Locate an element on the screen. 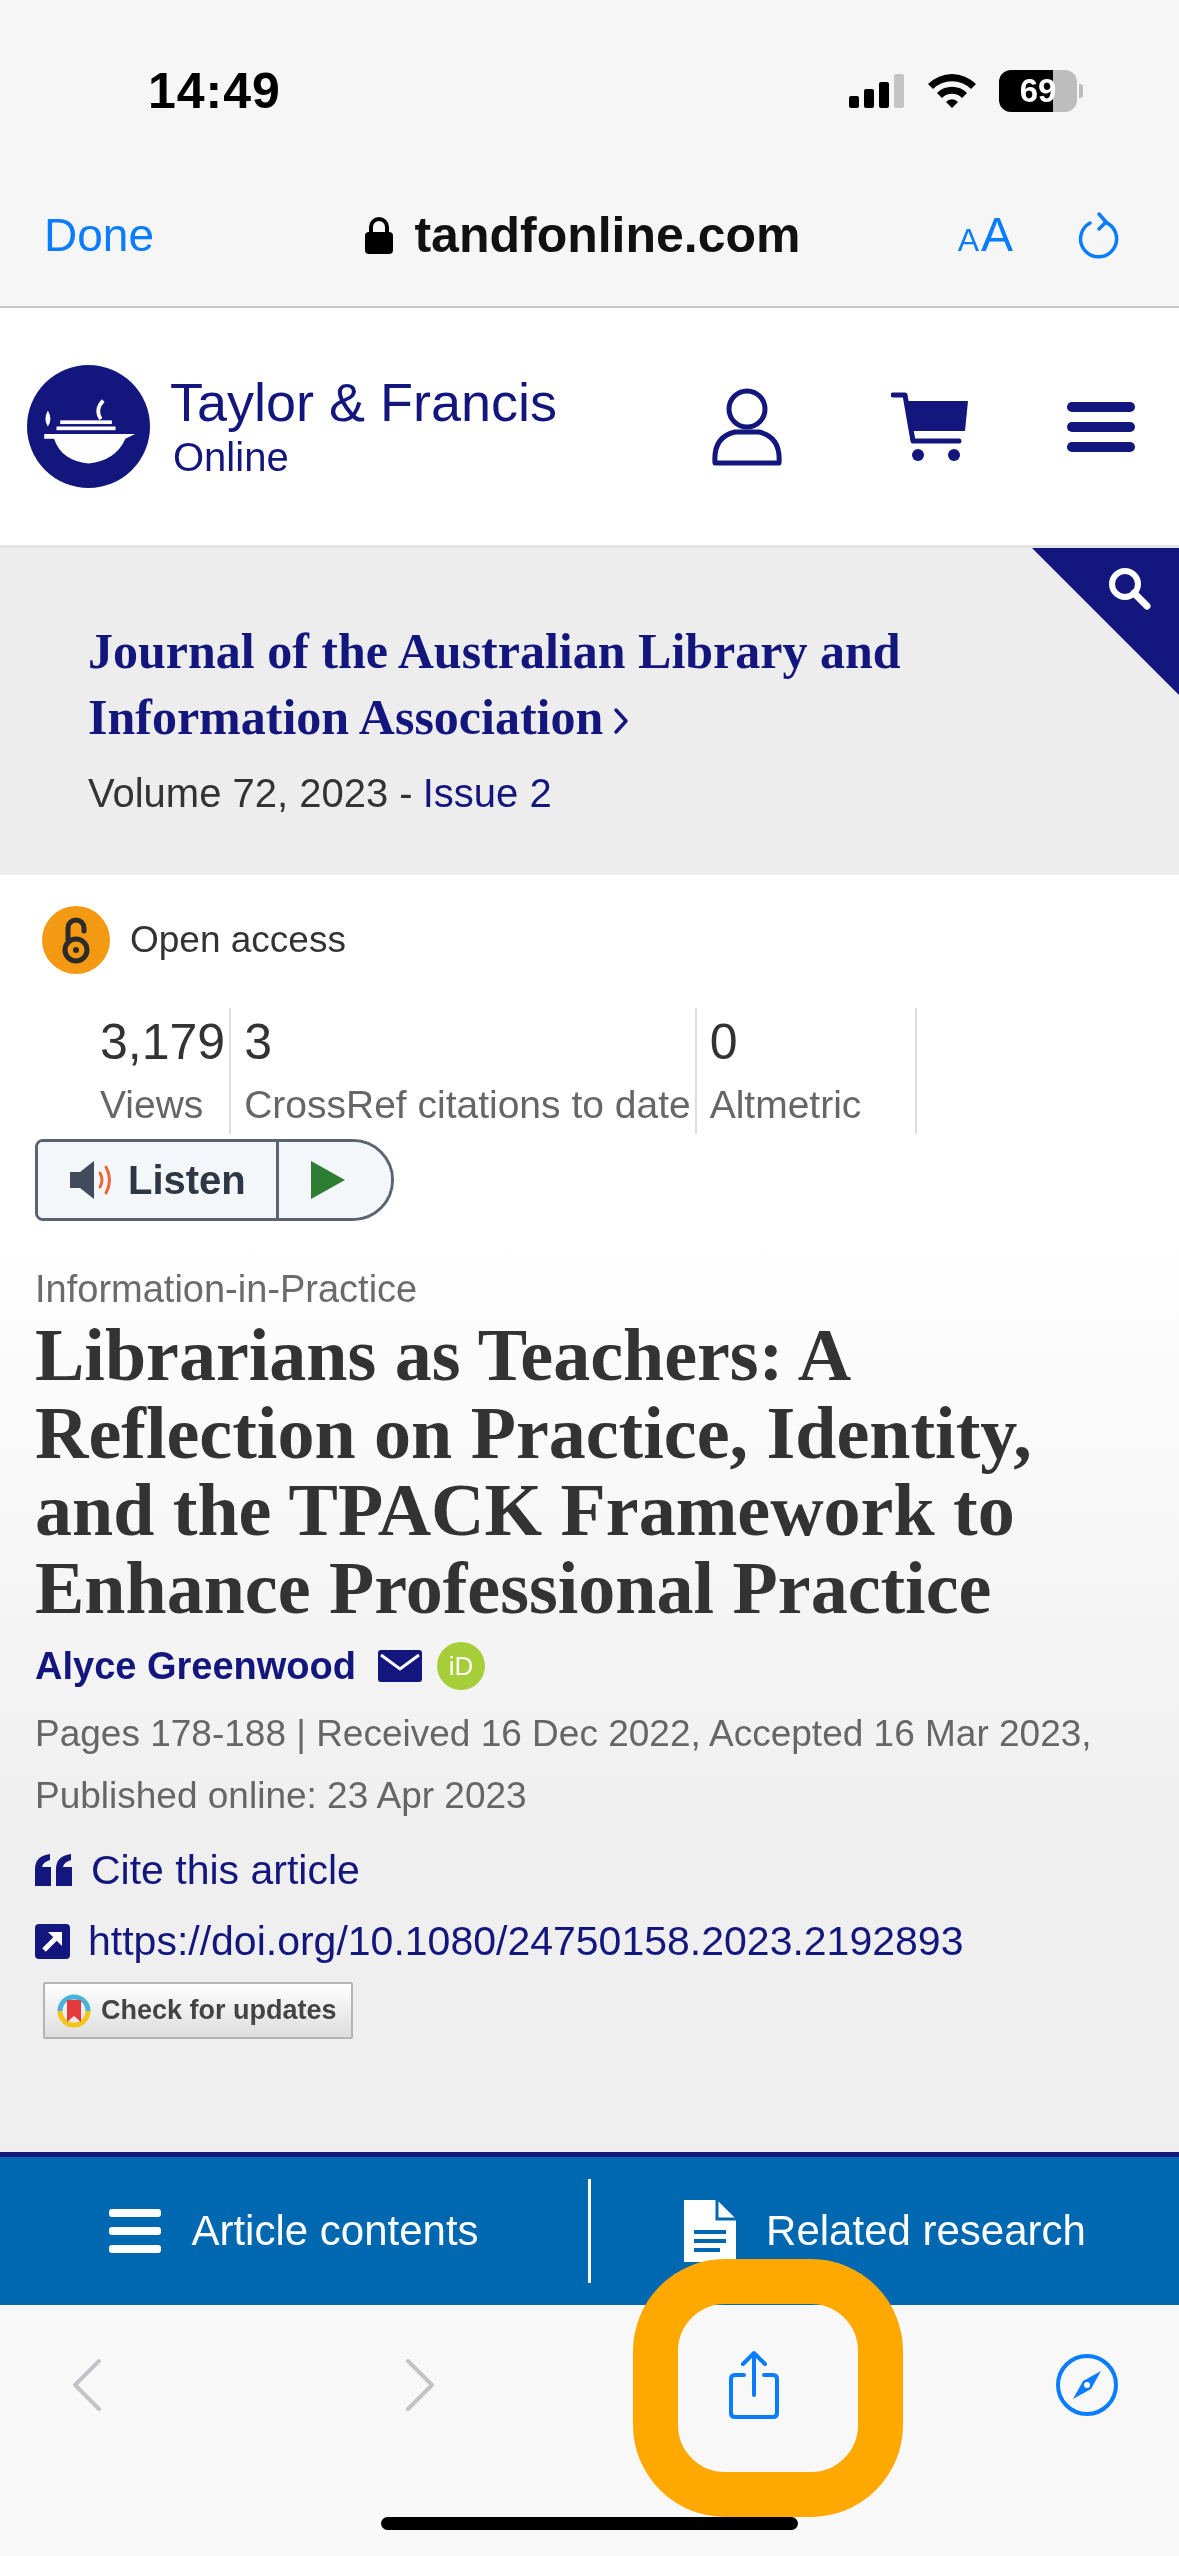 This screenshot has width=1179, height=2556. metric-label: CrossRef citations to date is located at coordinates (467, 1105).